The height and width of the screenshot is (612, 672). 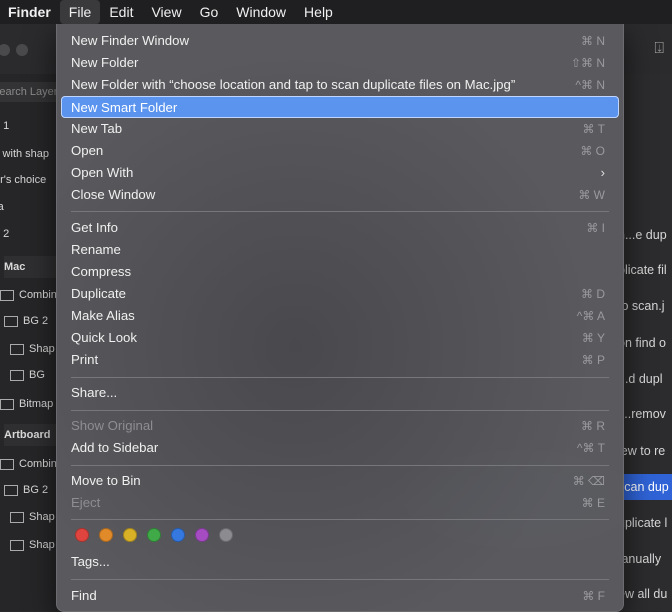 What do you see at coordinates (587, 63) in the screenshot?
I see `menu-item-shortcut: ⇧⌘ N` at bounding box center [587, 63].